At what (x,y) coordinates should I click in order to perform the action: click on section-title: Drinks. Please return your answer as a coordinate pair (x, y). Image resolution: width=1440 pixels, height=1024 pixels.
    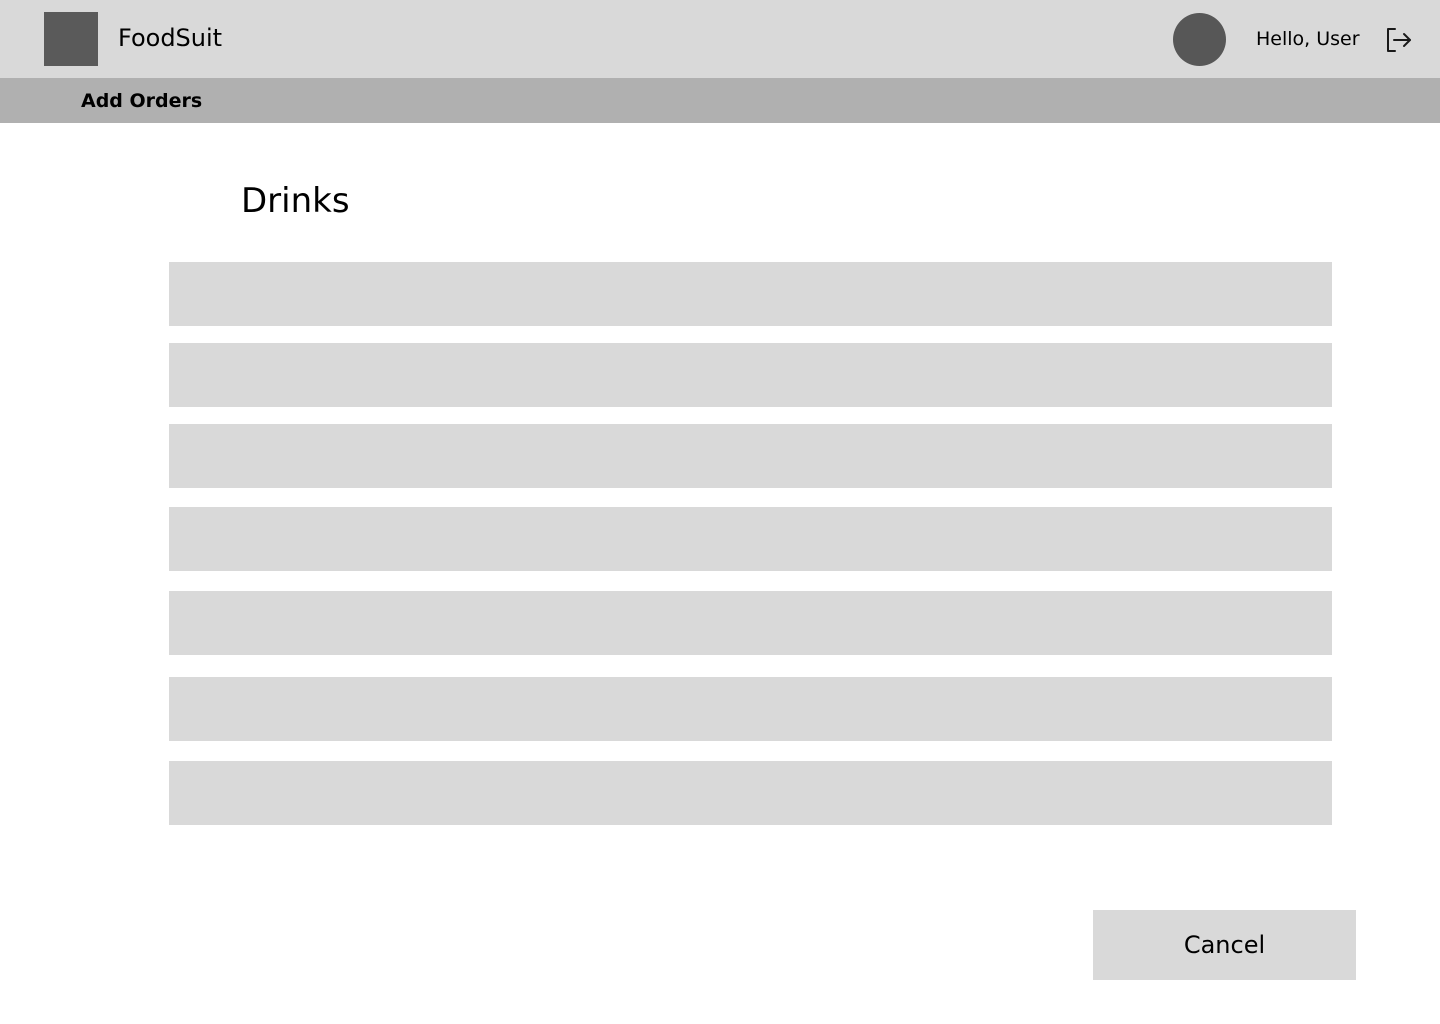
    Looking at the image, I should click on (295, 201).